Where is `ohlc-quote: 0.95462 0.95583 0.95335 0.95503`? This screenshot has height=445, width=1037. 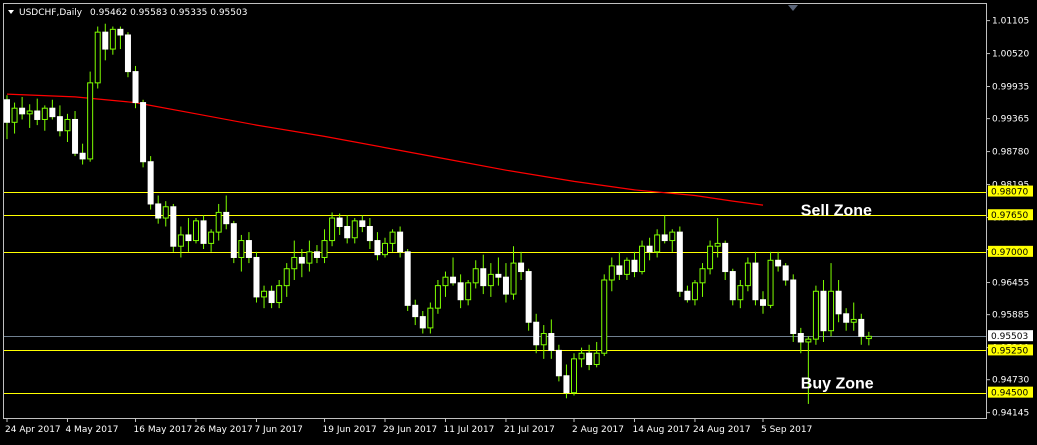 ohlc-quote: 0.95462 0.95583 0.95335 0.95503 is located at coordinates (168, 13).